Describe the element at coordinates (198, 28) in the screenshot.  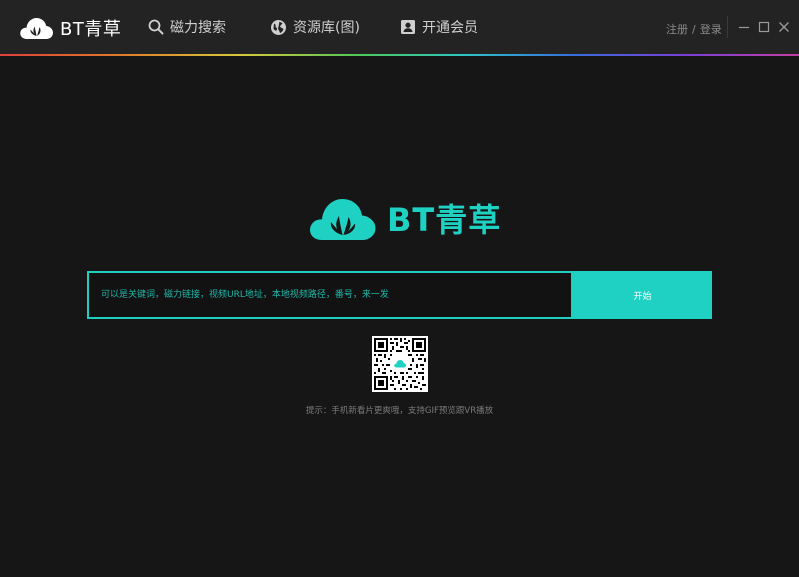
I see `nav-item-label: 磁力搜索` at that location.